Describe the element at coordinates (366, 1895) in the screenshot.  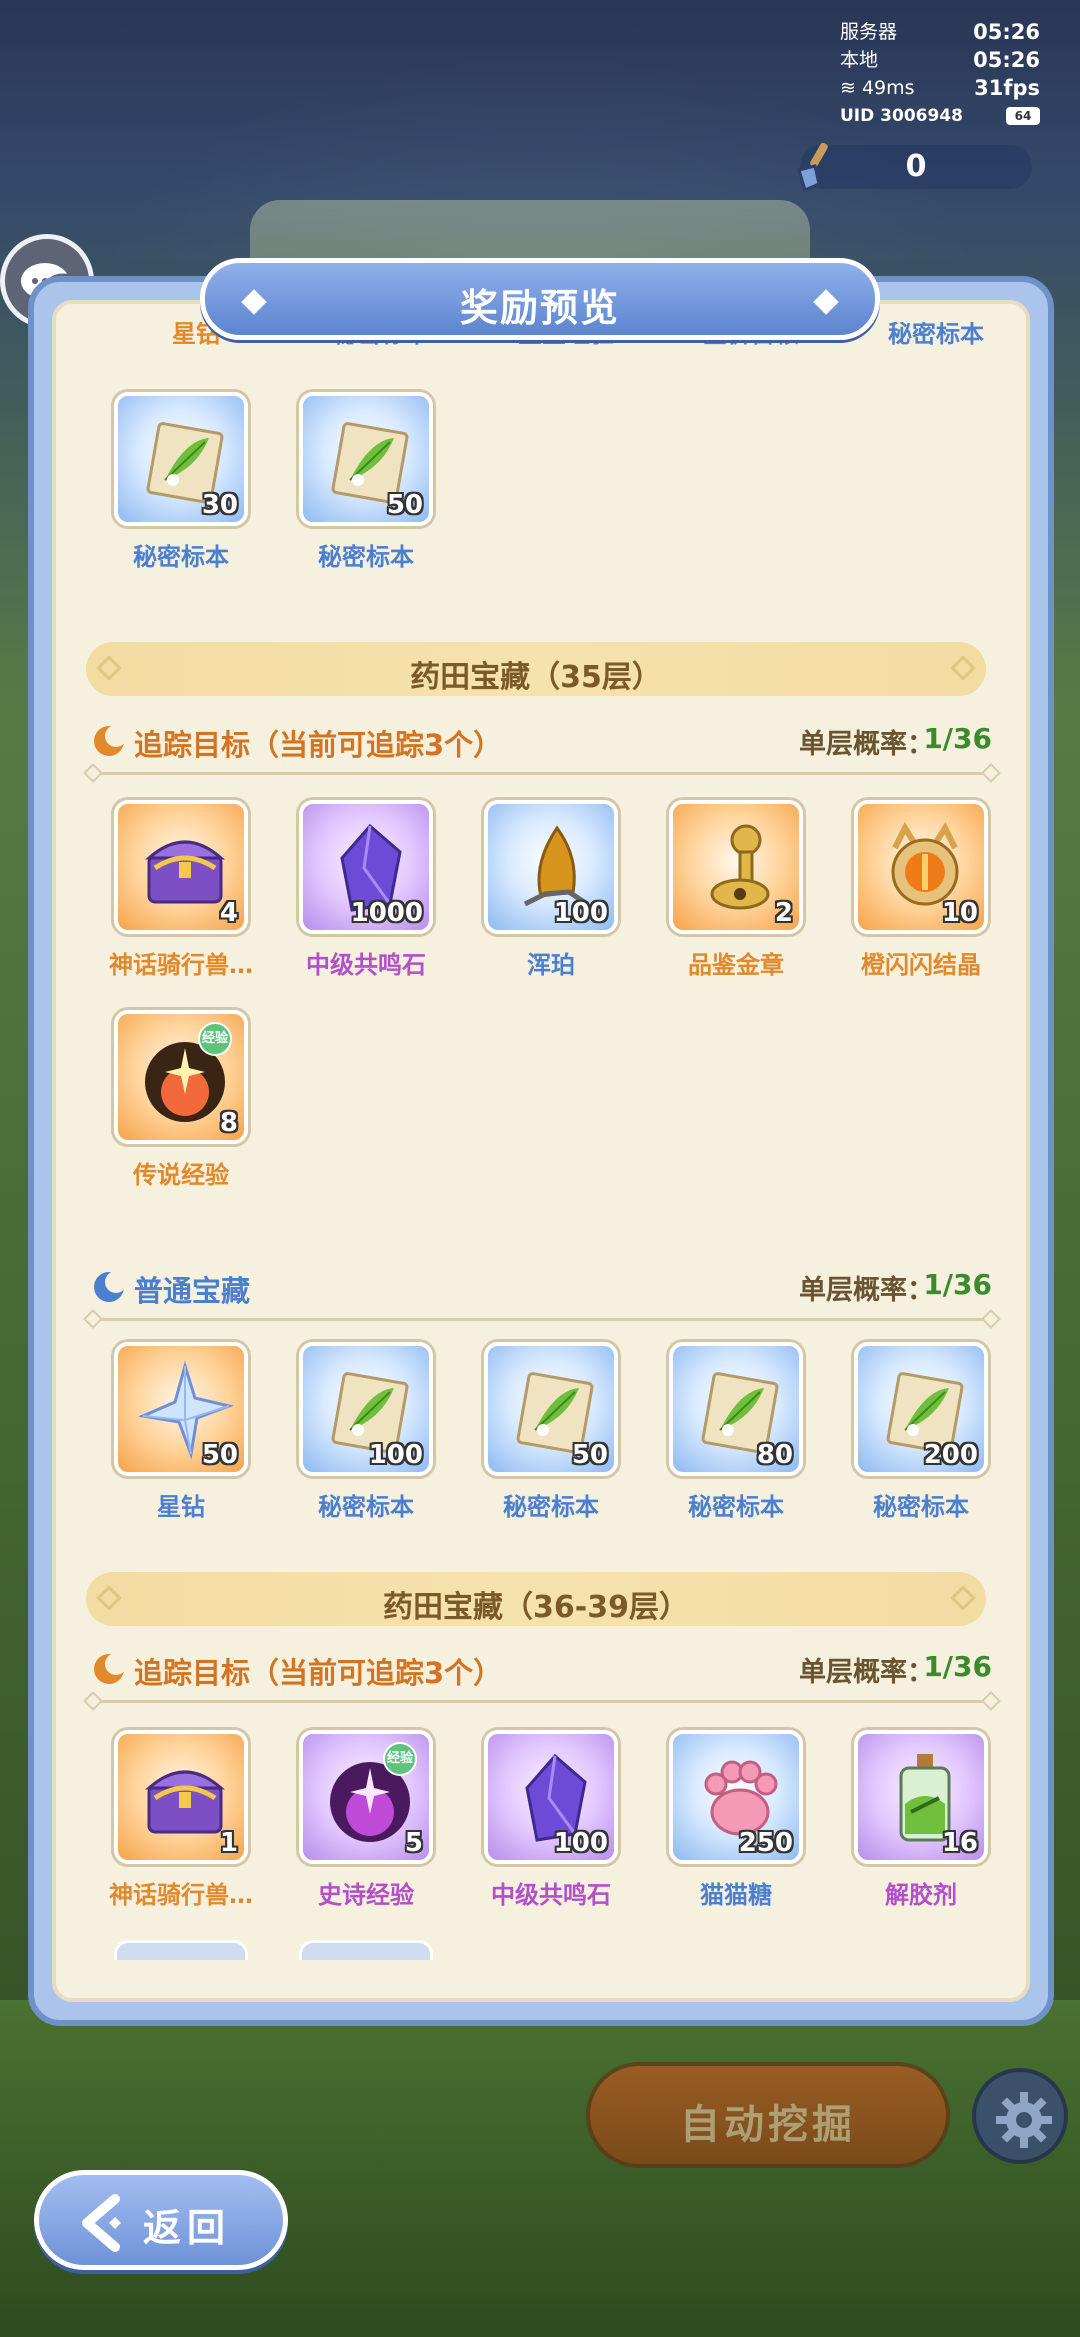
I see `item-name: 史诗经验` at that location.